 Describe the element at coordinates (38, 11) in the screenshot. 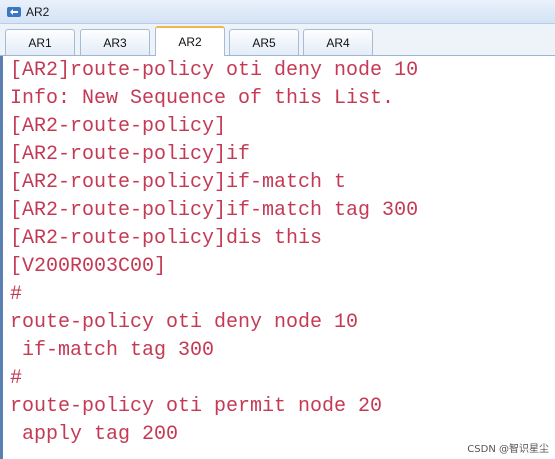

I see `window-title: AR2` at that location.